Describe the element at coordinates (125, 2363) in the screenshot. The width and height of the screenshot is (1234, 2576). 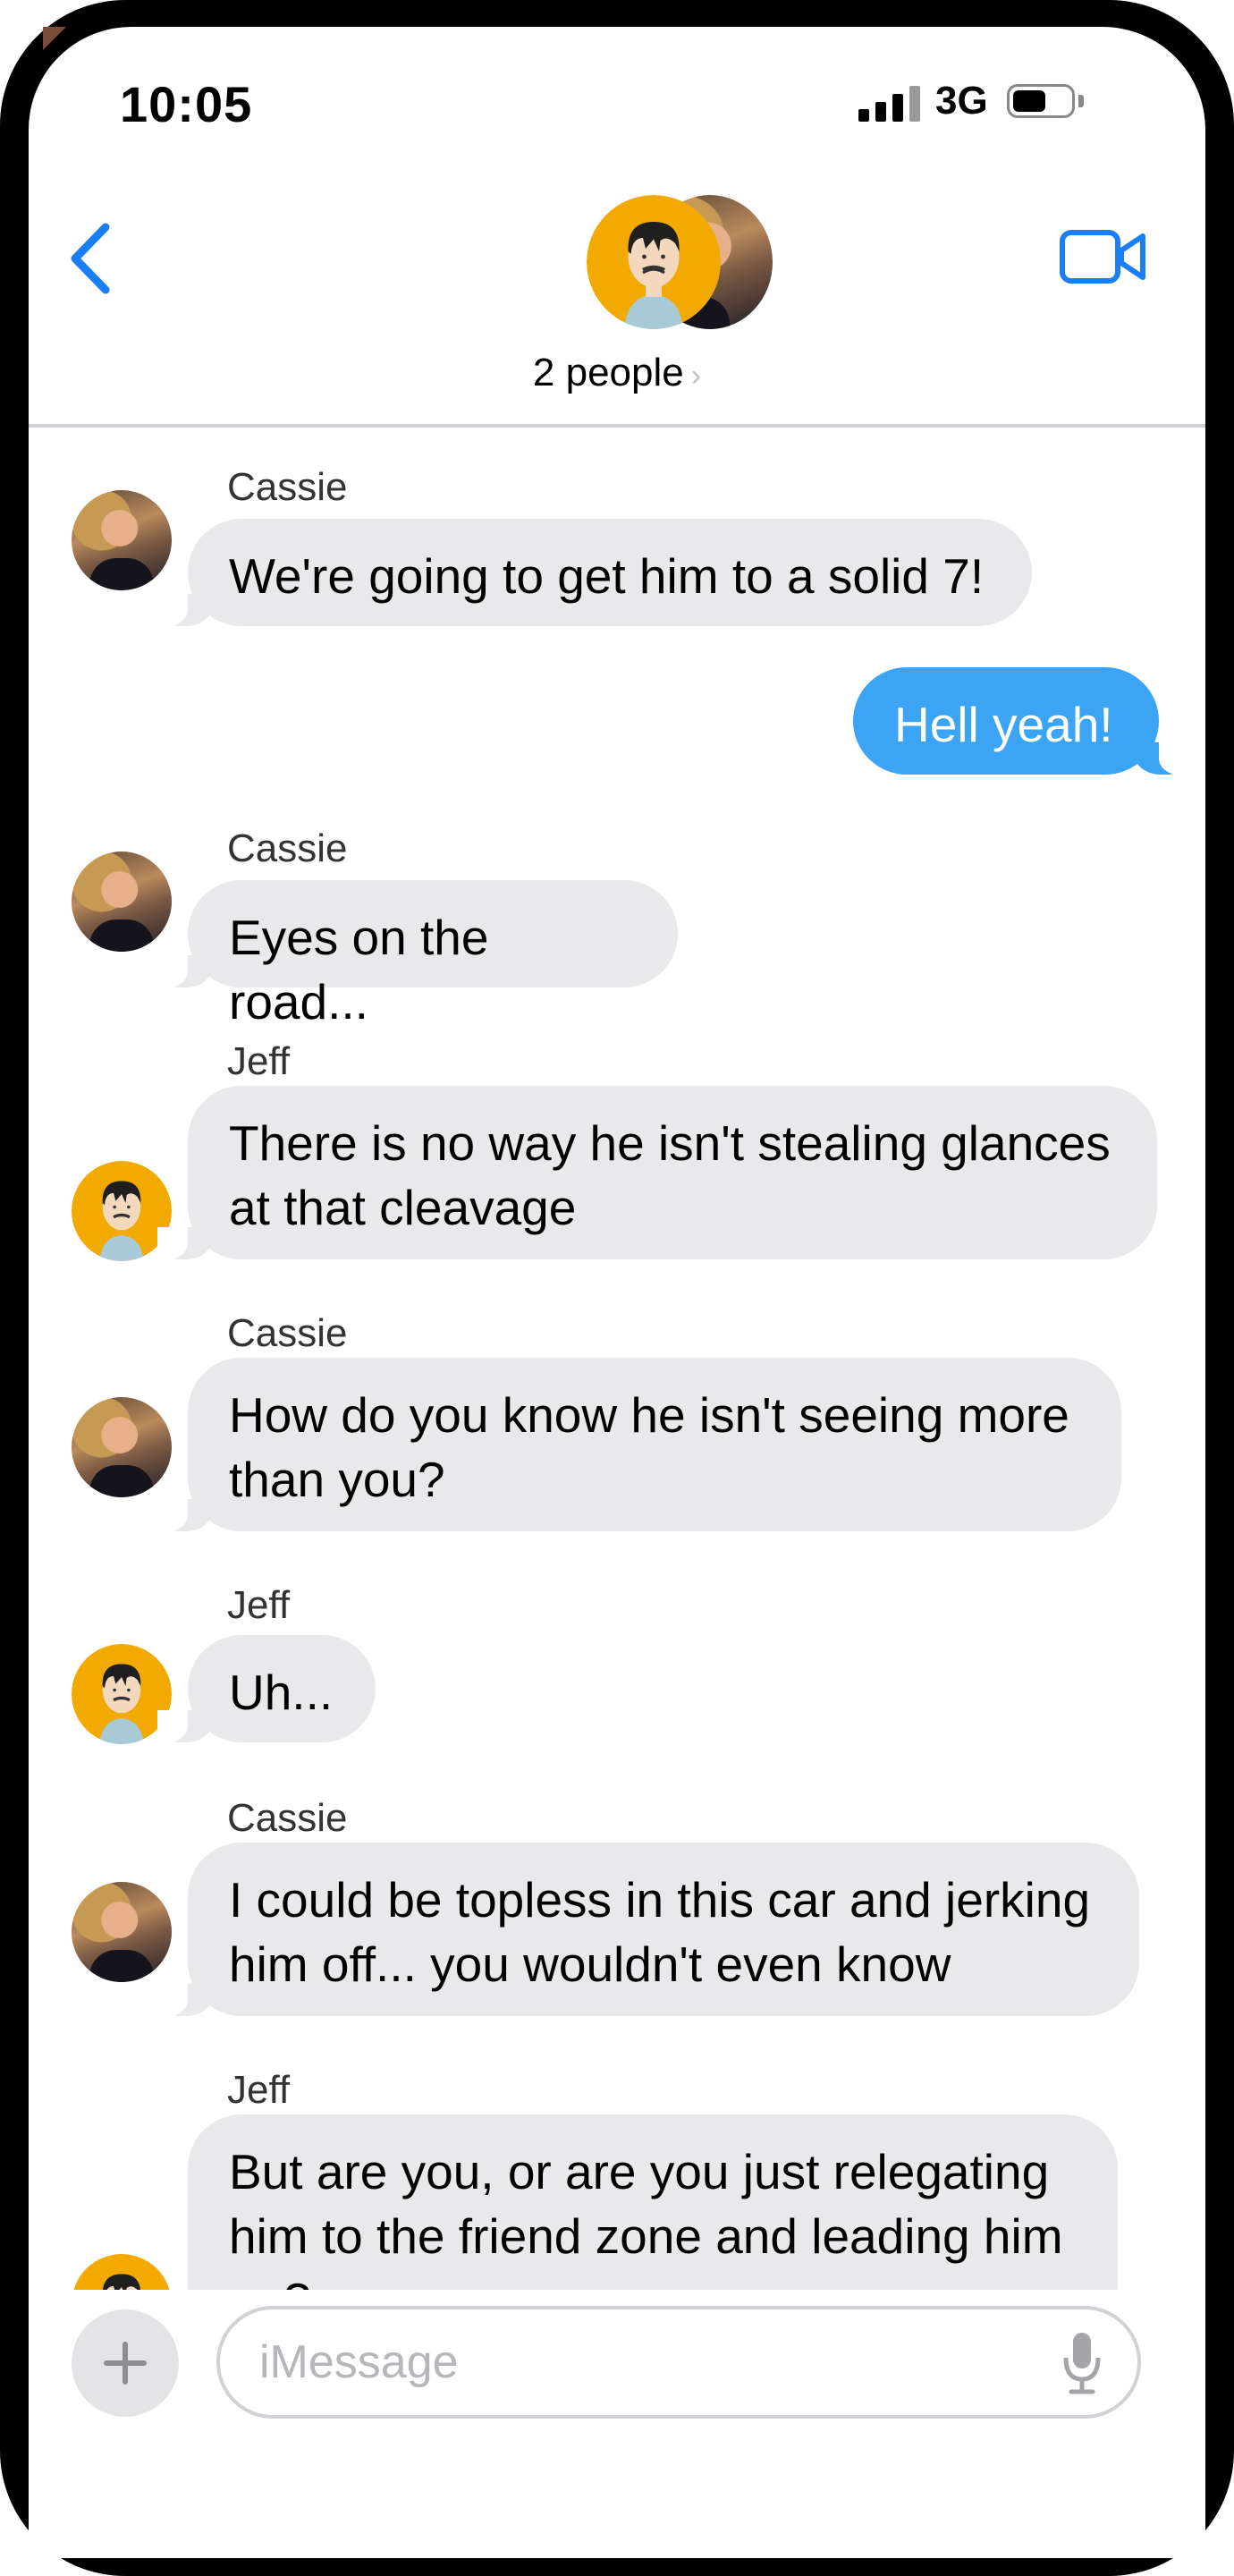
I see `add-attachment-button` at that location.